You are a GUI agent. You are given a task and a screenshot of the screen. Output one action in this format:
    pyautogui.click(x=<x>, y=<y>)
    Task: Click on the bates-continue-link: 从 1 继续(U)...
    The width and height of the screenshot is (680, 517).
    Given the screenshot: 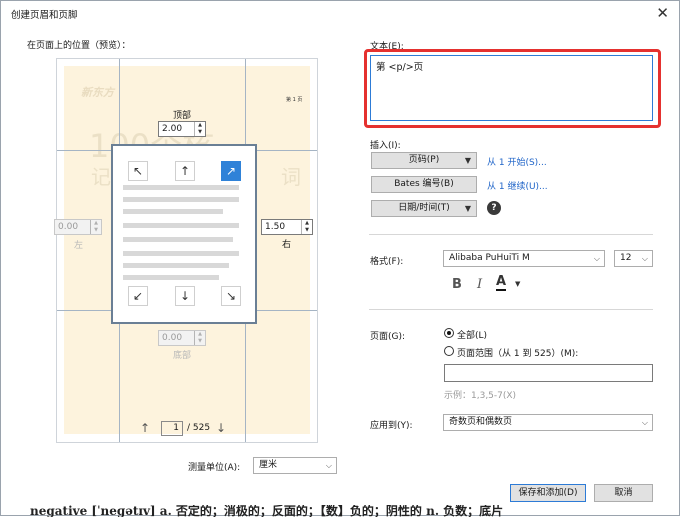 What is the action you would take?
    pyautogui.click(x=517, y=185)
    